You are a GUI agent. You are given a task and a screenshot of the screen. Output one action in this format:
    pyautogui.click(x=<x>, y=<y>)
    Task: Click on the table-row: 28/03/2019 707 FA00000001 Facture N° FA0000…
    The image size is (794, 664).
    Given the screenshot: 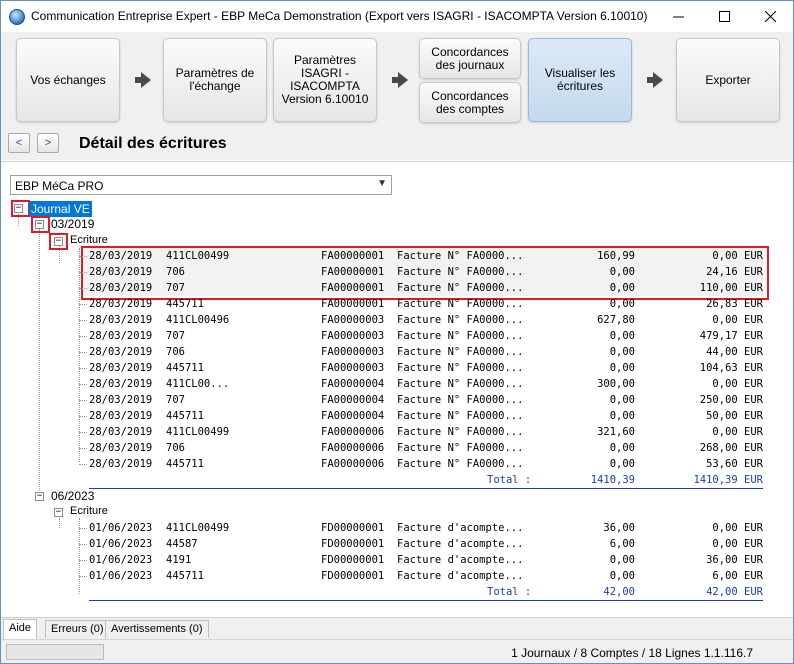 What is the action you would take?
    pyautogui.click(x=421, y=288)
    